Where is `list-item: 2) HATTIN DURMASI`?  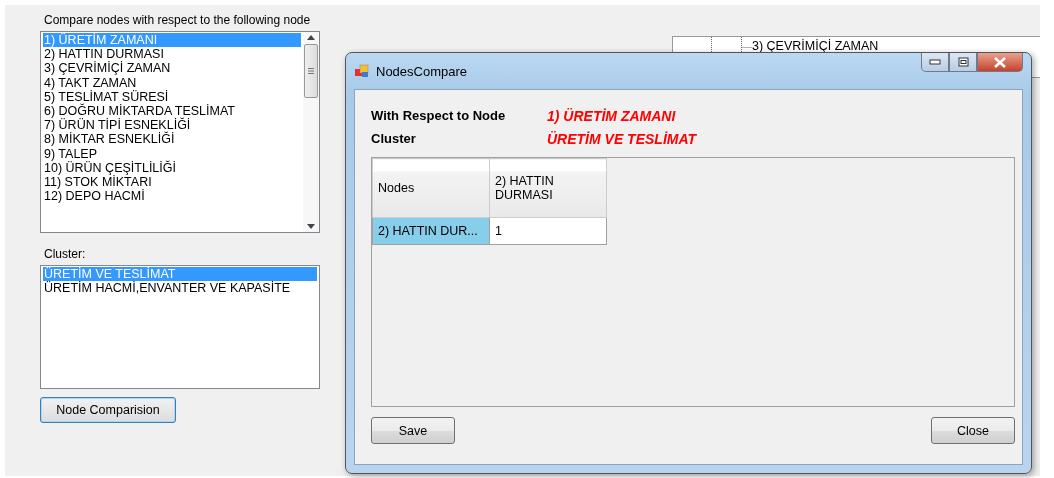 list-item: 2) HATTIN DURMASI is located at coordinates (172, 54).